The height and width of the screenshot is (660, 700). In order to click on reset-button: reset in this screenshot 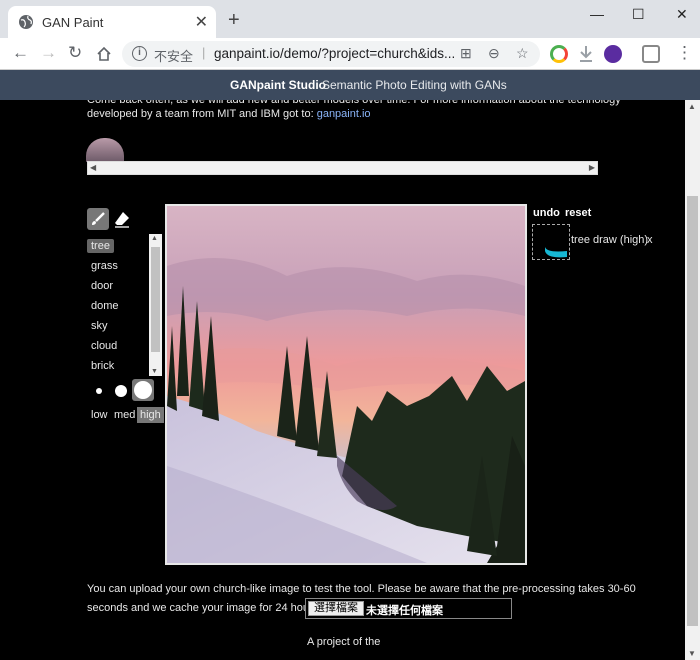, I will do `click(578, 213)`.